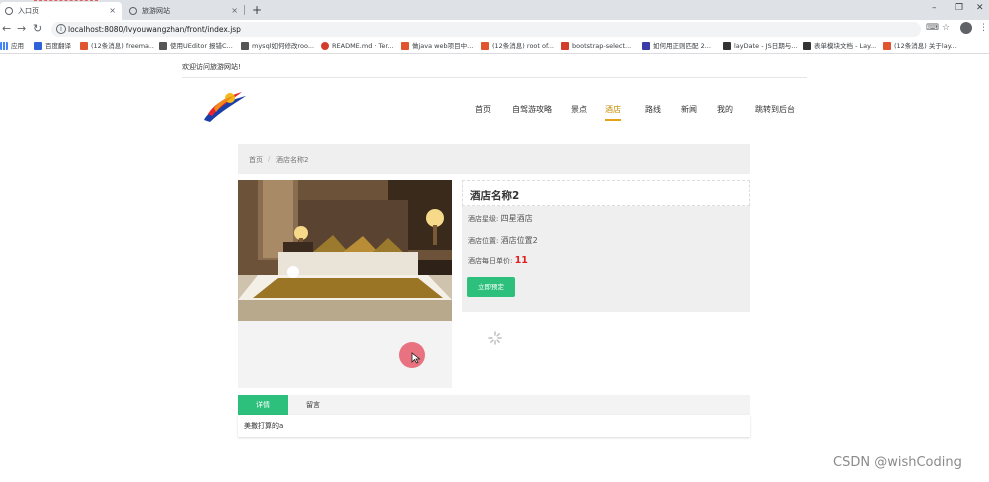 The image size is (989, 482). What do you see at coordinates (264, 426) in the screenshot?
I see `detail-text: 美撒打算的a` at bounding box center [264, 426].